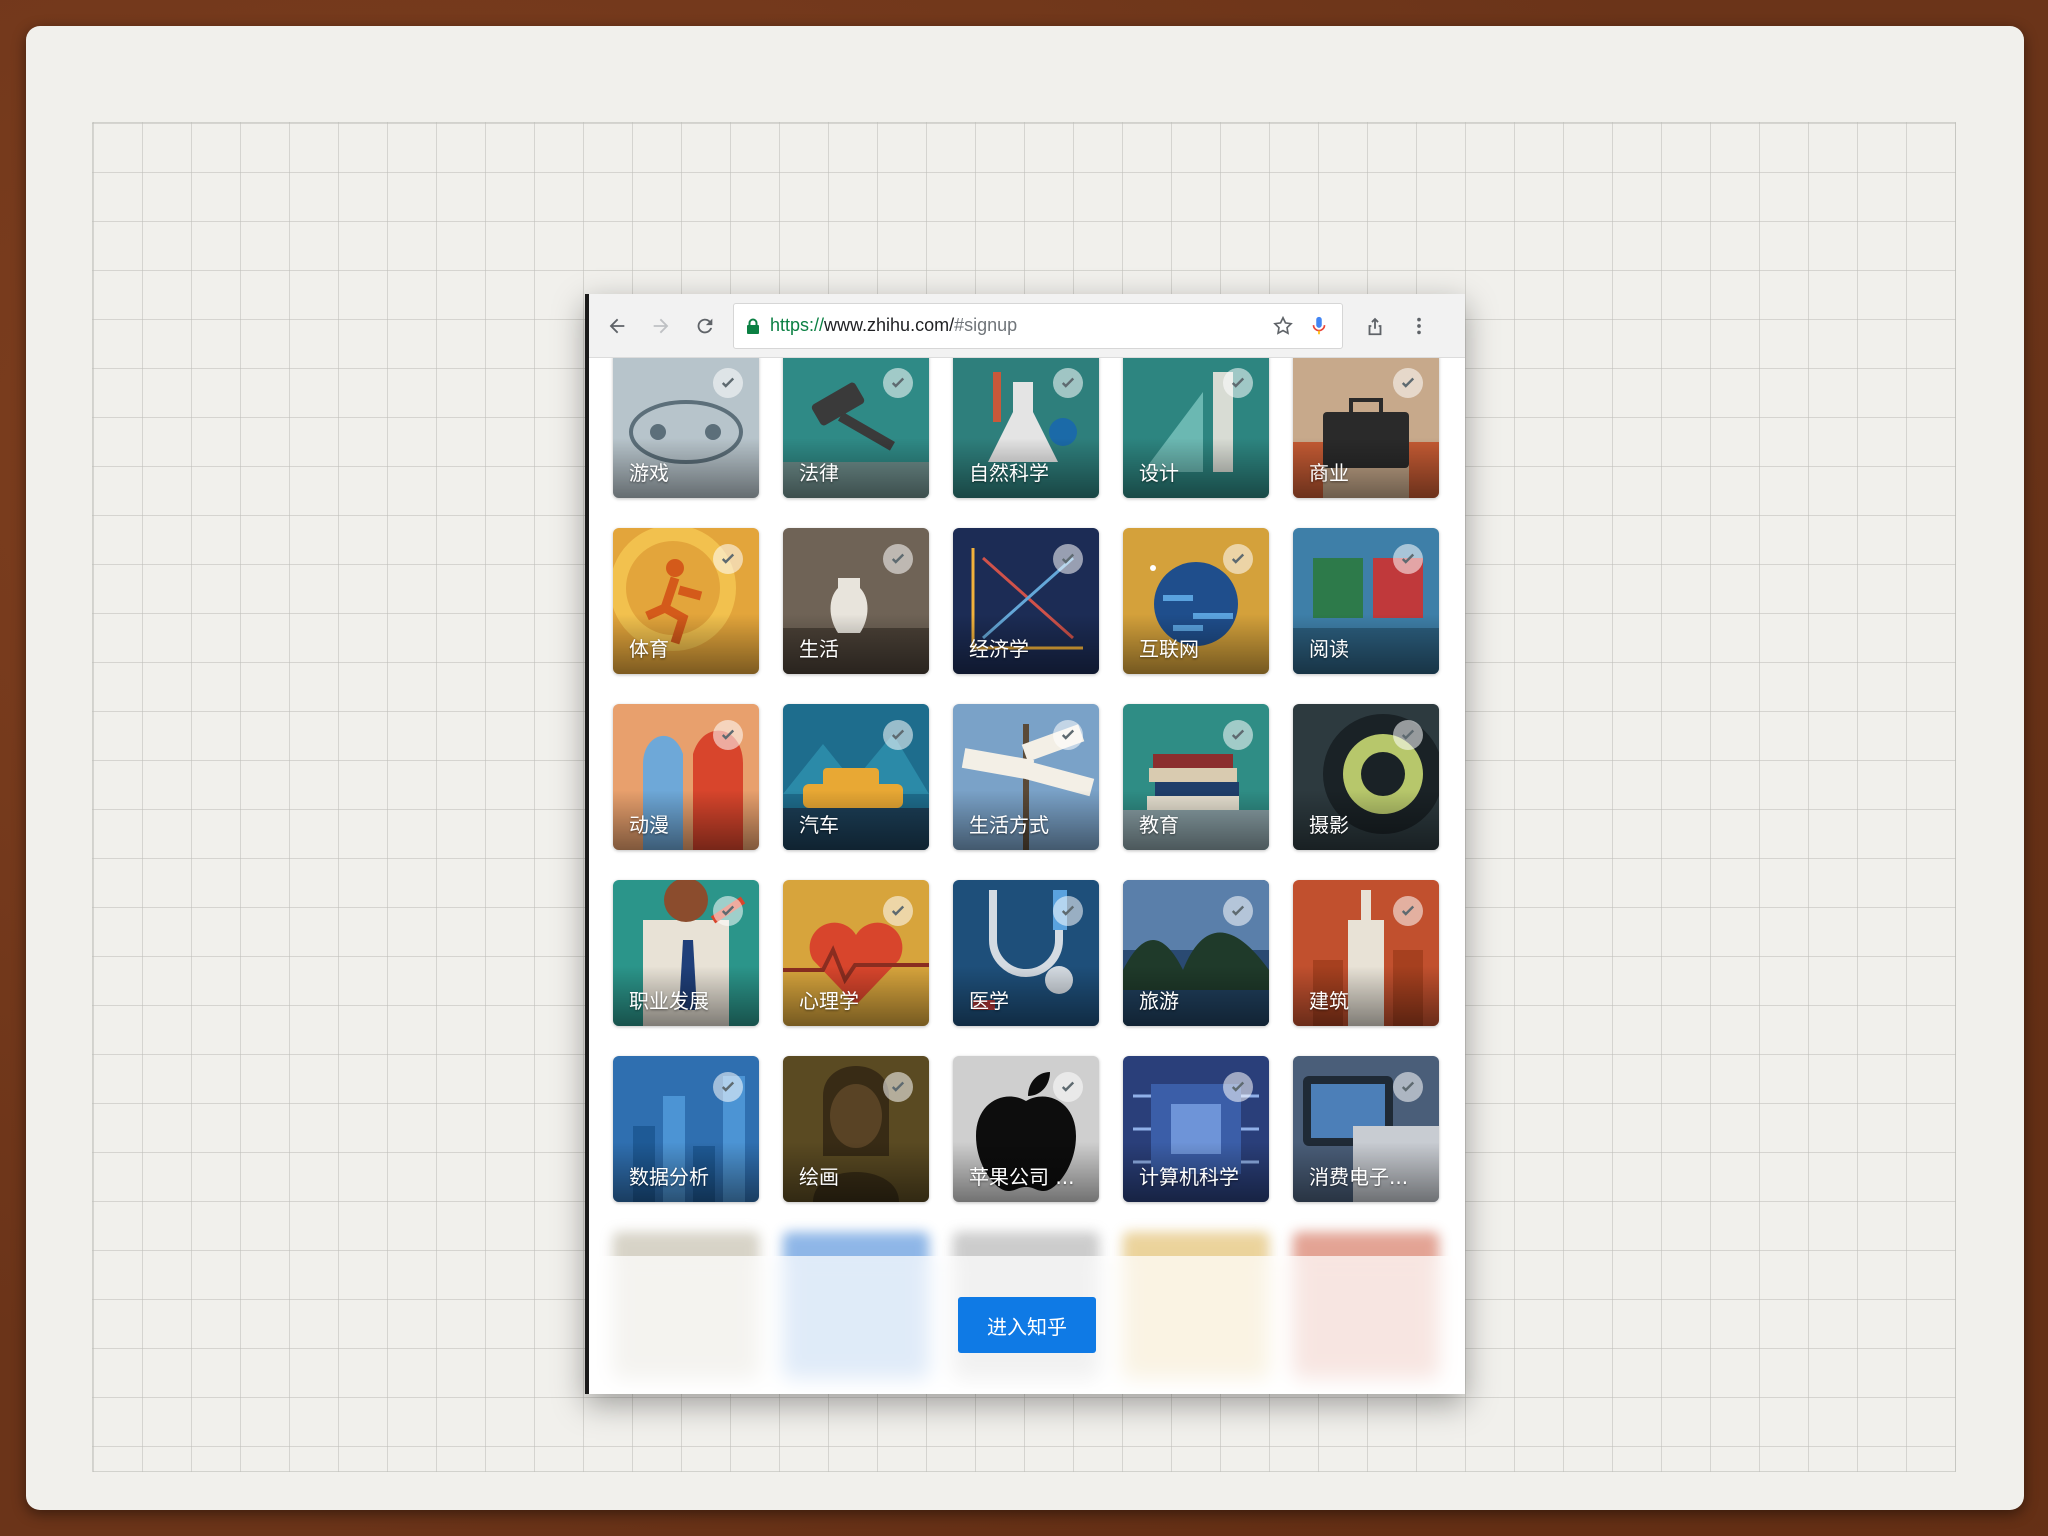 This screenshot has width=2048, height=1536. What do you see at coordinates (1189, 1177) in the screenshot?
I see `topic-label: 计算机科学` at bounding box center [1189, 1177].